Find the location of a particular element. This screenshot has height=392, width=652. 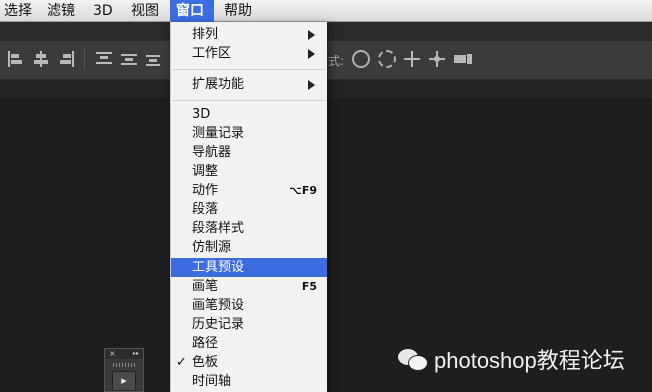

menu-item-paragraph: 段落 is located at coordinates (249, 209).